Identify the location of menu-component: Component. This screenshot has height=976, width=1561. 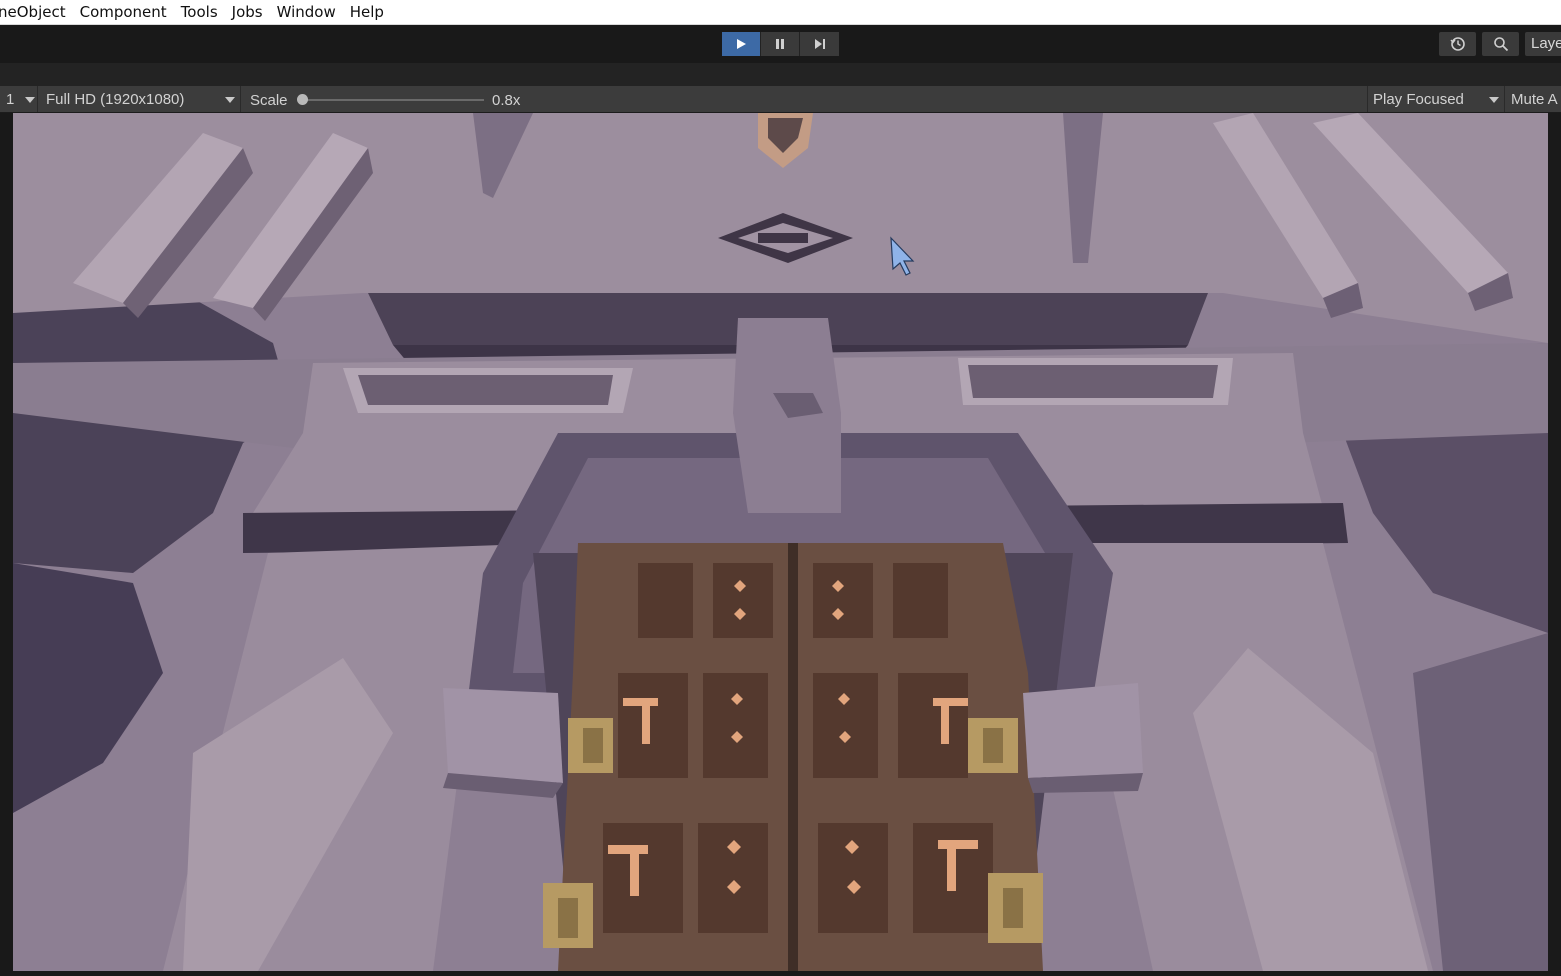
(123, 12).